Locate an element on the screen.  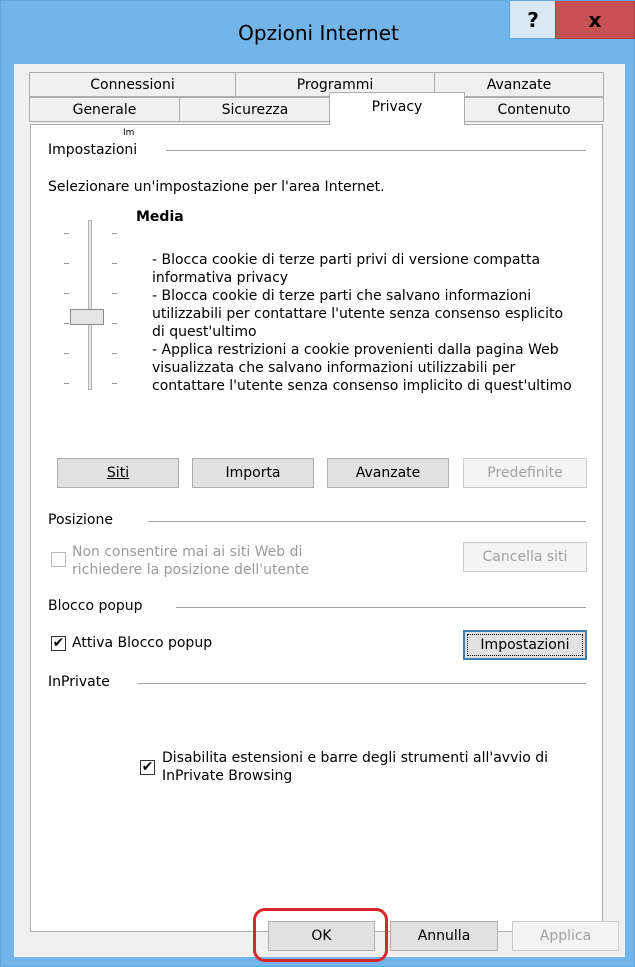
default-button: Predefinite is located at coordinates (525, 473).